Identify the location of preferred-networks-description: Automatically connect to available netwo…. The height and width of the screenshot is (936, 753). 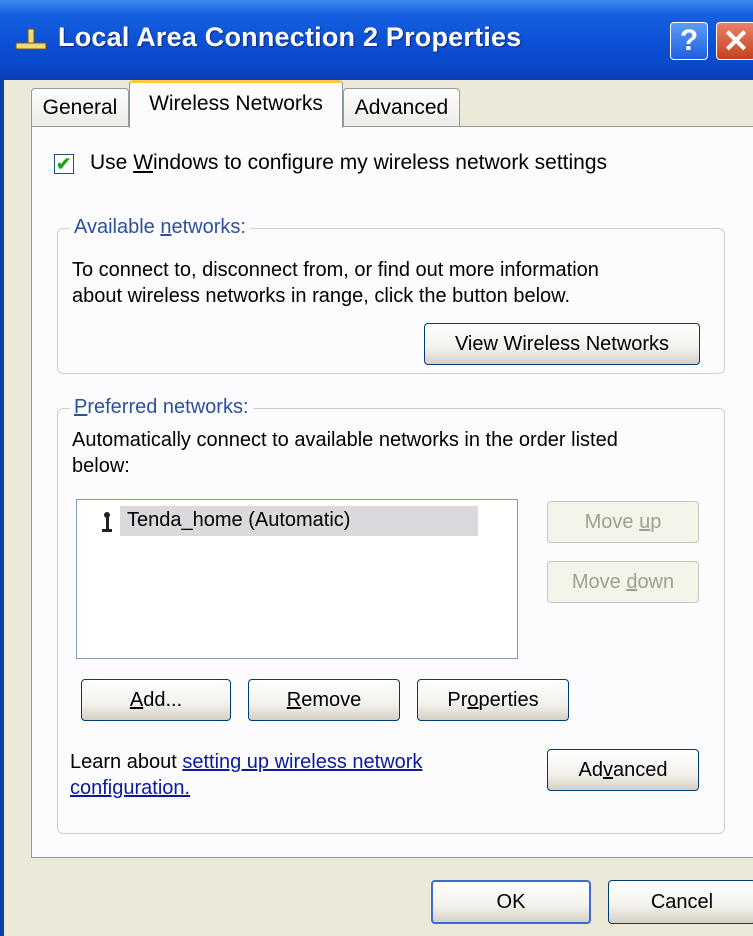
(345, 453).